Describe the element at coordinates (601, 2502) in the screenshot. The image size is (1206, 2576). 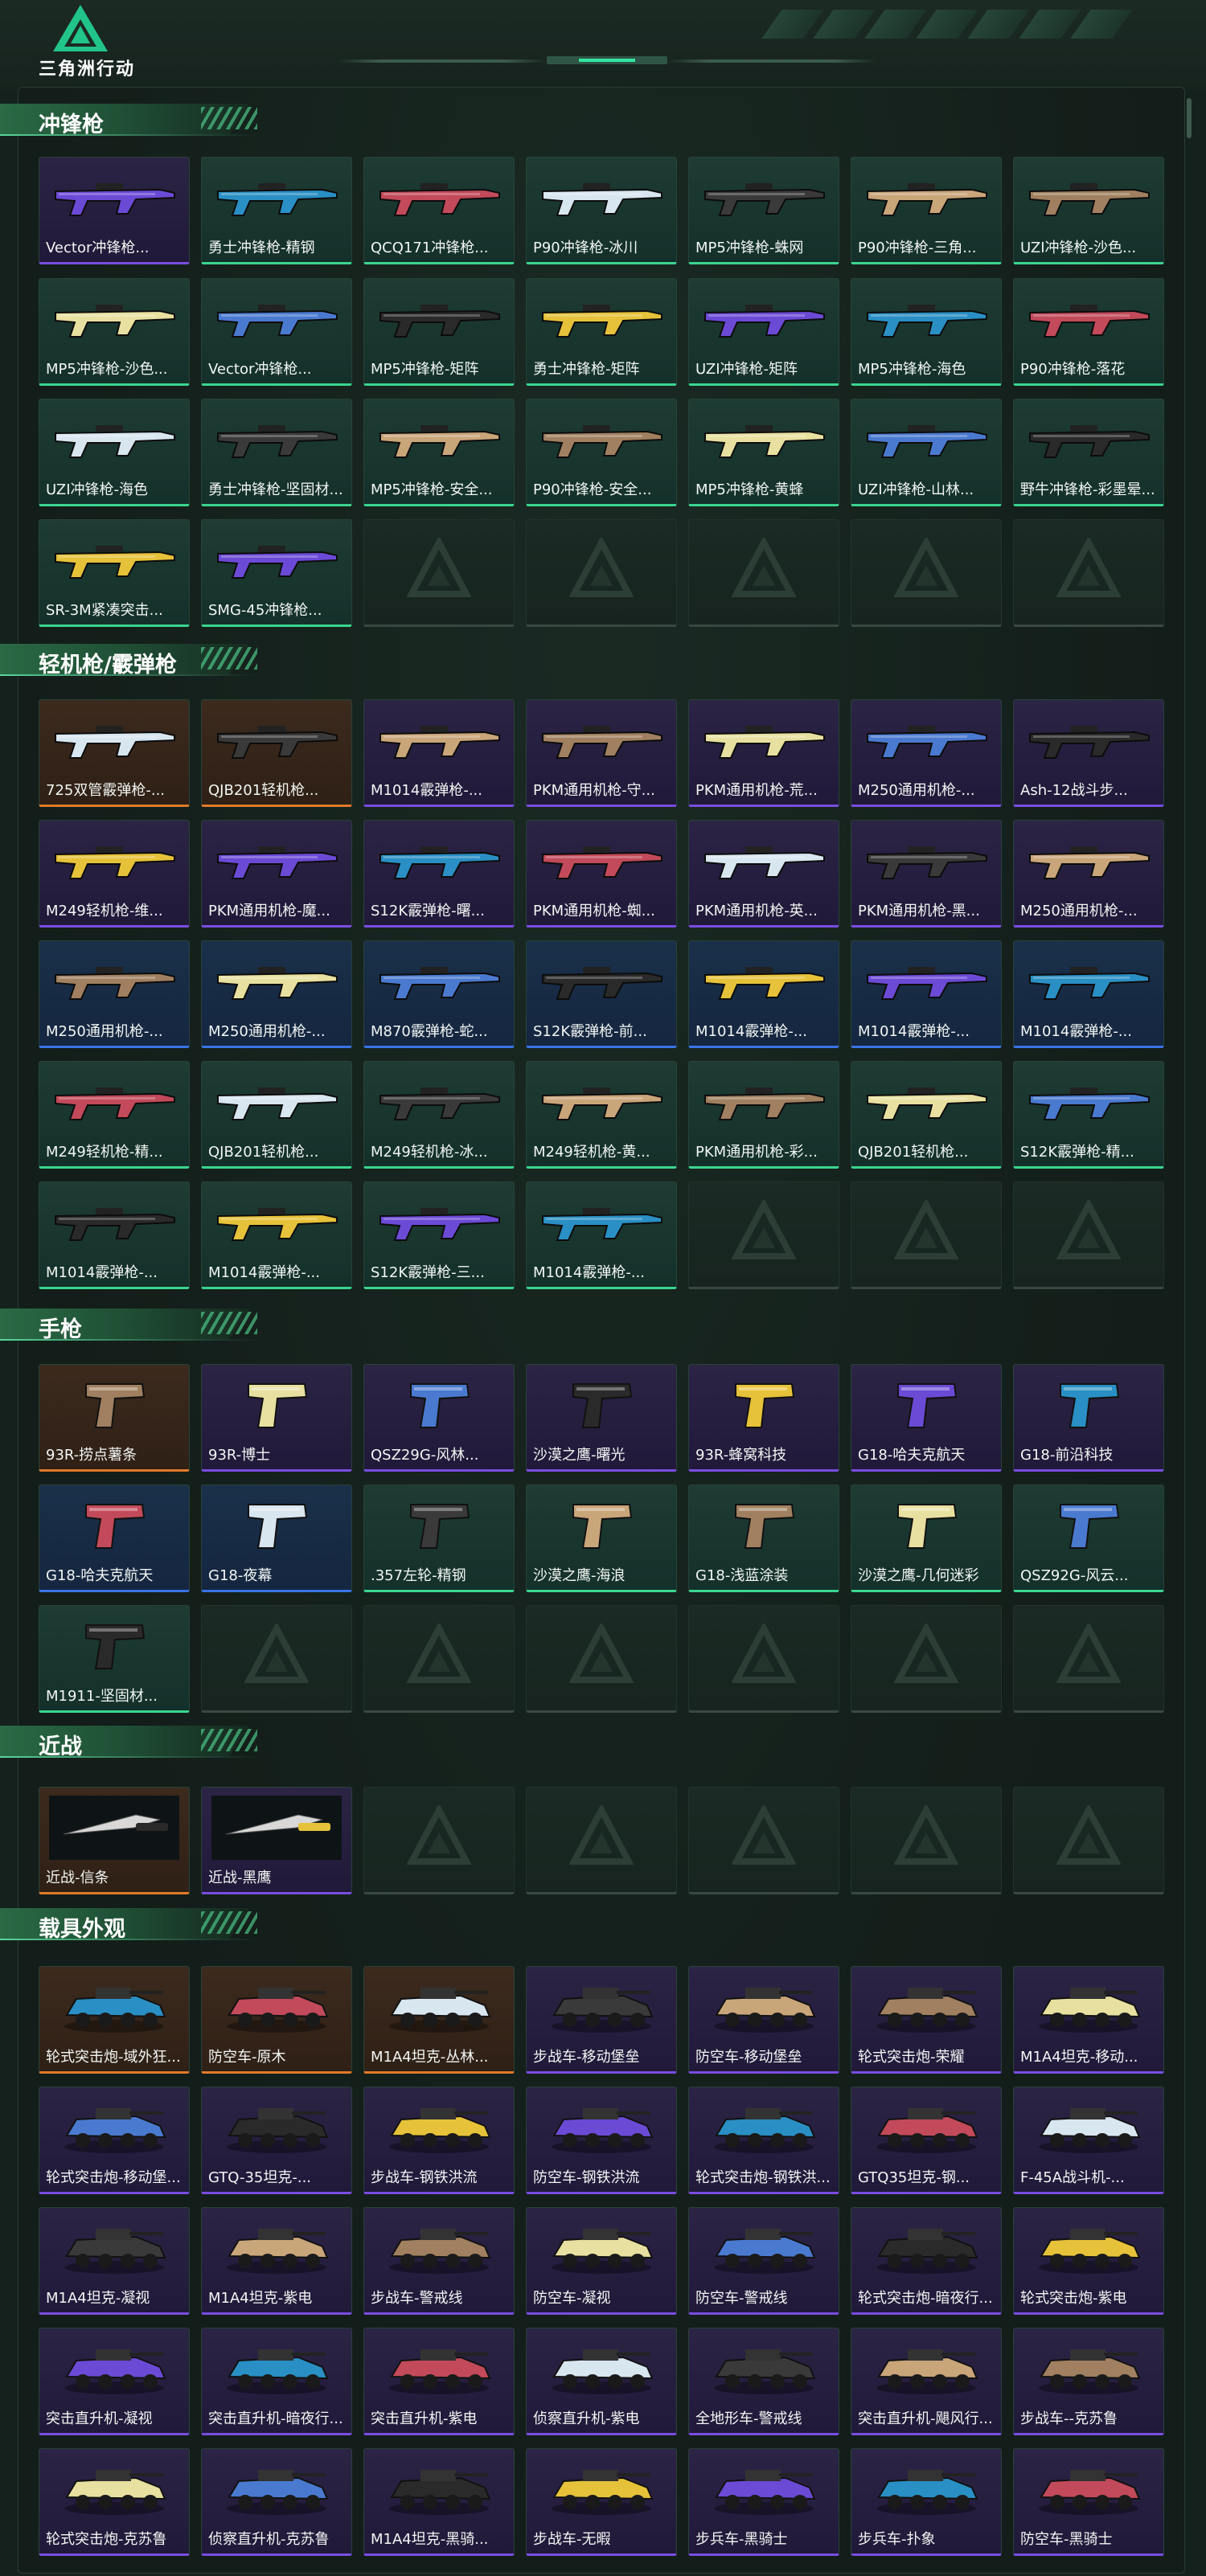
I see `skin-card: 步战车-无暇` at that location.